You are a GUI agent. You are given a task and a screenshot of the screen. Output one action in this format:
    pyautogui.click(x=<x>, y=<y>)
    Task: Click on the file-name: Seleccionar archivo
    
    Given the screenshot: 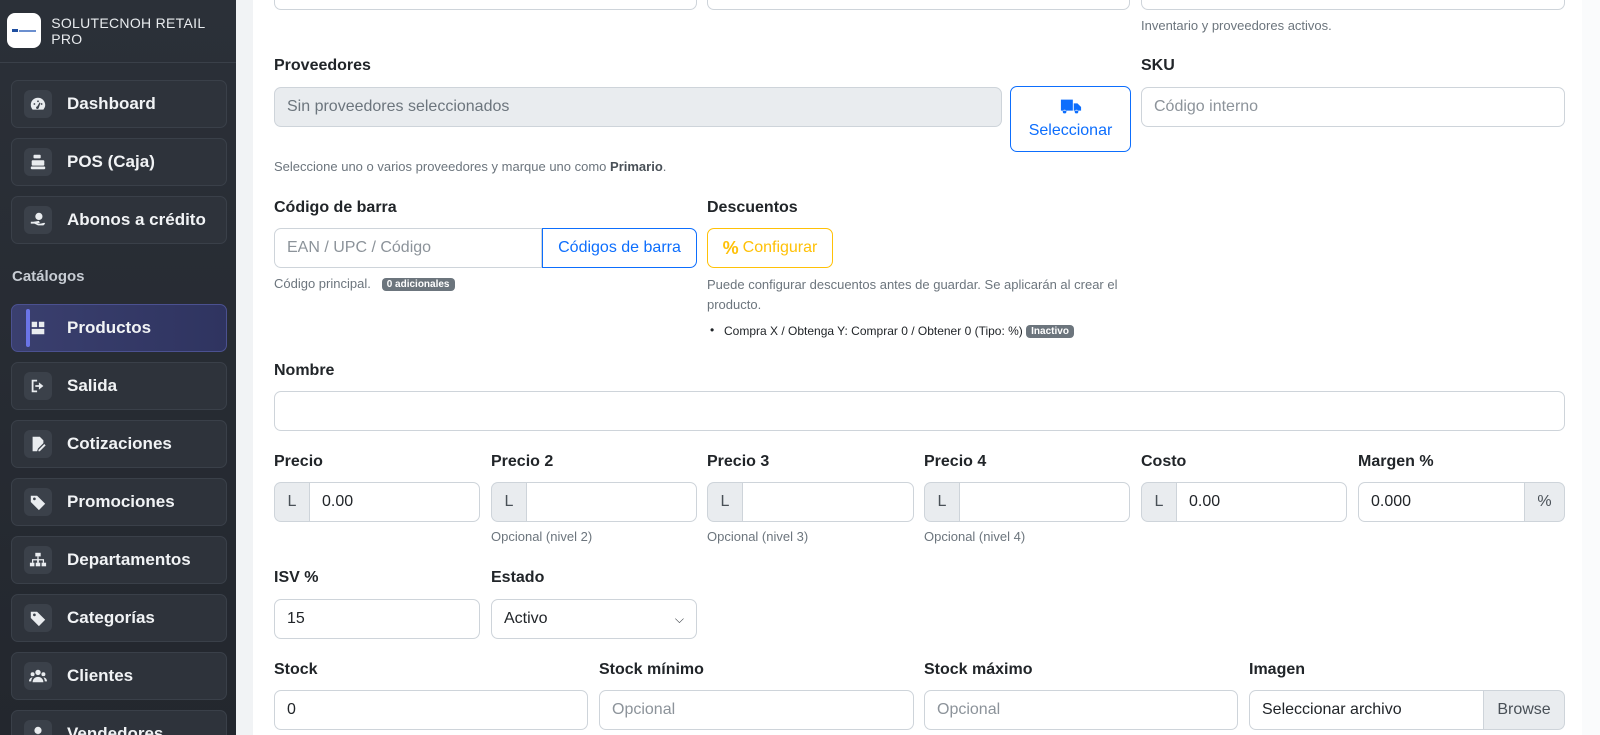 What is the action you would take?
    pyautogui.click(x=1366, y=710)
    